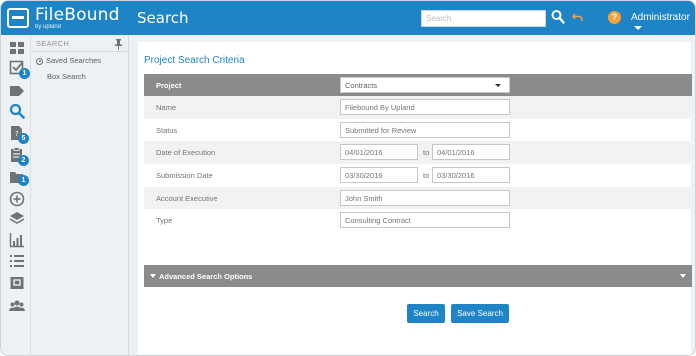  I want to click on box-search-item: Box Search, so click(66, 76).